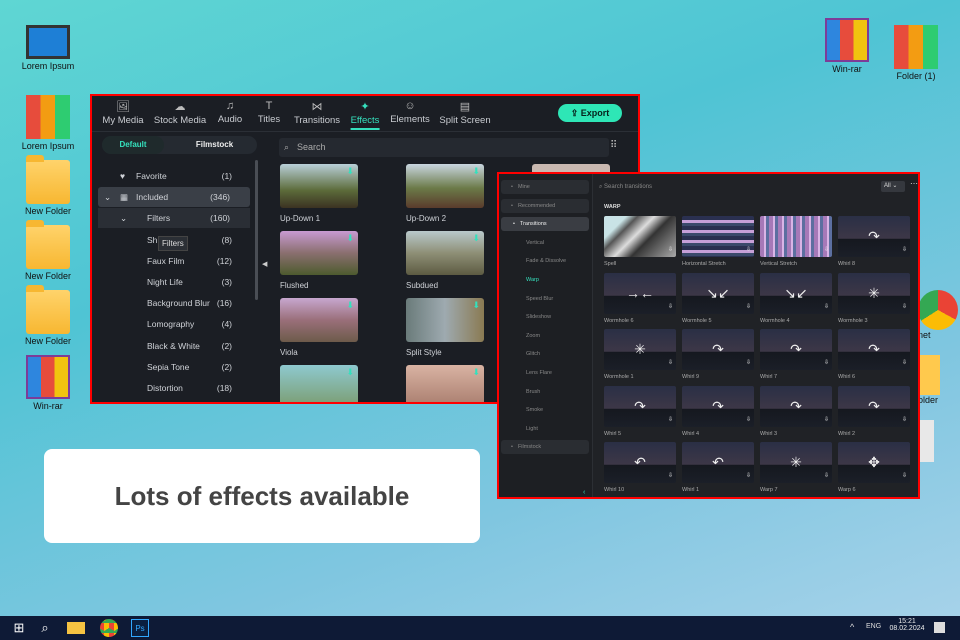 This screenshot has height=640, width=960. What do you see at coordinates (171, 367) in the screenshot?
I see `tree-item: Sepia Tone (2)` at bounding box center [171, 367].